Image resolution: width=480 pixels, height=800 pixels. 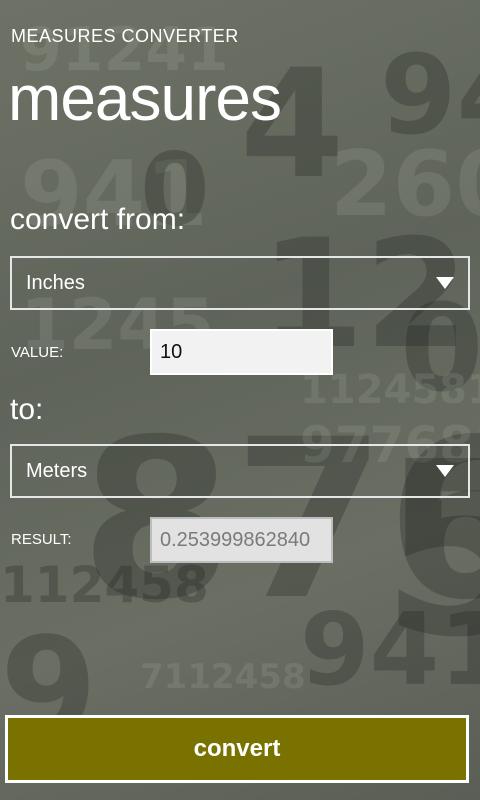 What do you see at coordinates (241, 352) in the screenshot?
I see `value-input: 10` at bounding box center [241, 352].